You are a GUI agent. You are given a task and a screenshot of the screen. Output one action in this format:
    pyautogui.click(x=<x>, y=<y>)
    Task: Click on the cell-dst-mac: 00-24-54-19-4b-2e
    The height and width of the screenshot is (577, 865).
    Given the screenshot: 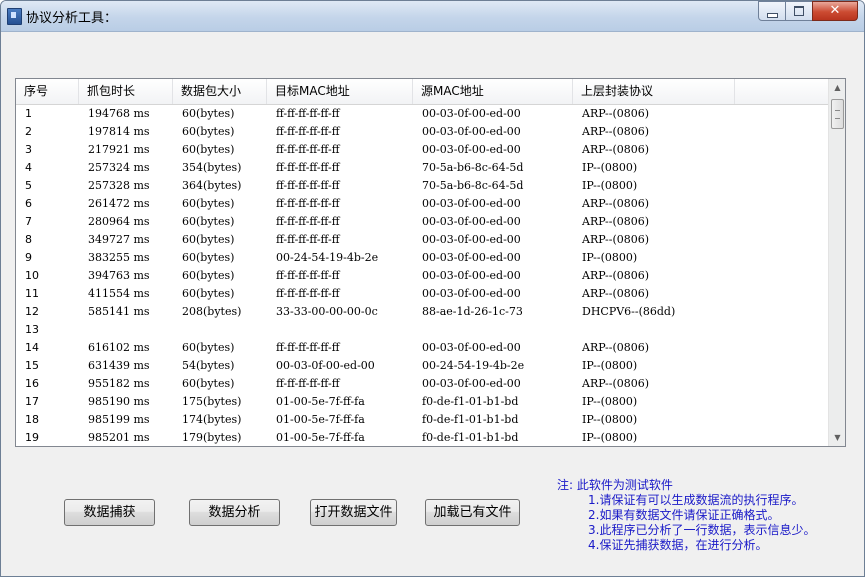 What is the action you would take?
    pyautogui.click(x=327, y=257)
    